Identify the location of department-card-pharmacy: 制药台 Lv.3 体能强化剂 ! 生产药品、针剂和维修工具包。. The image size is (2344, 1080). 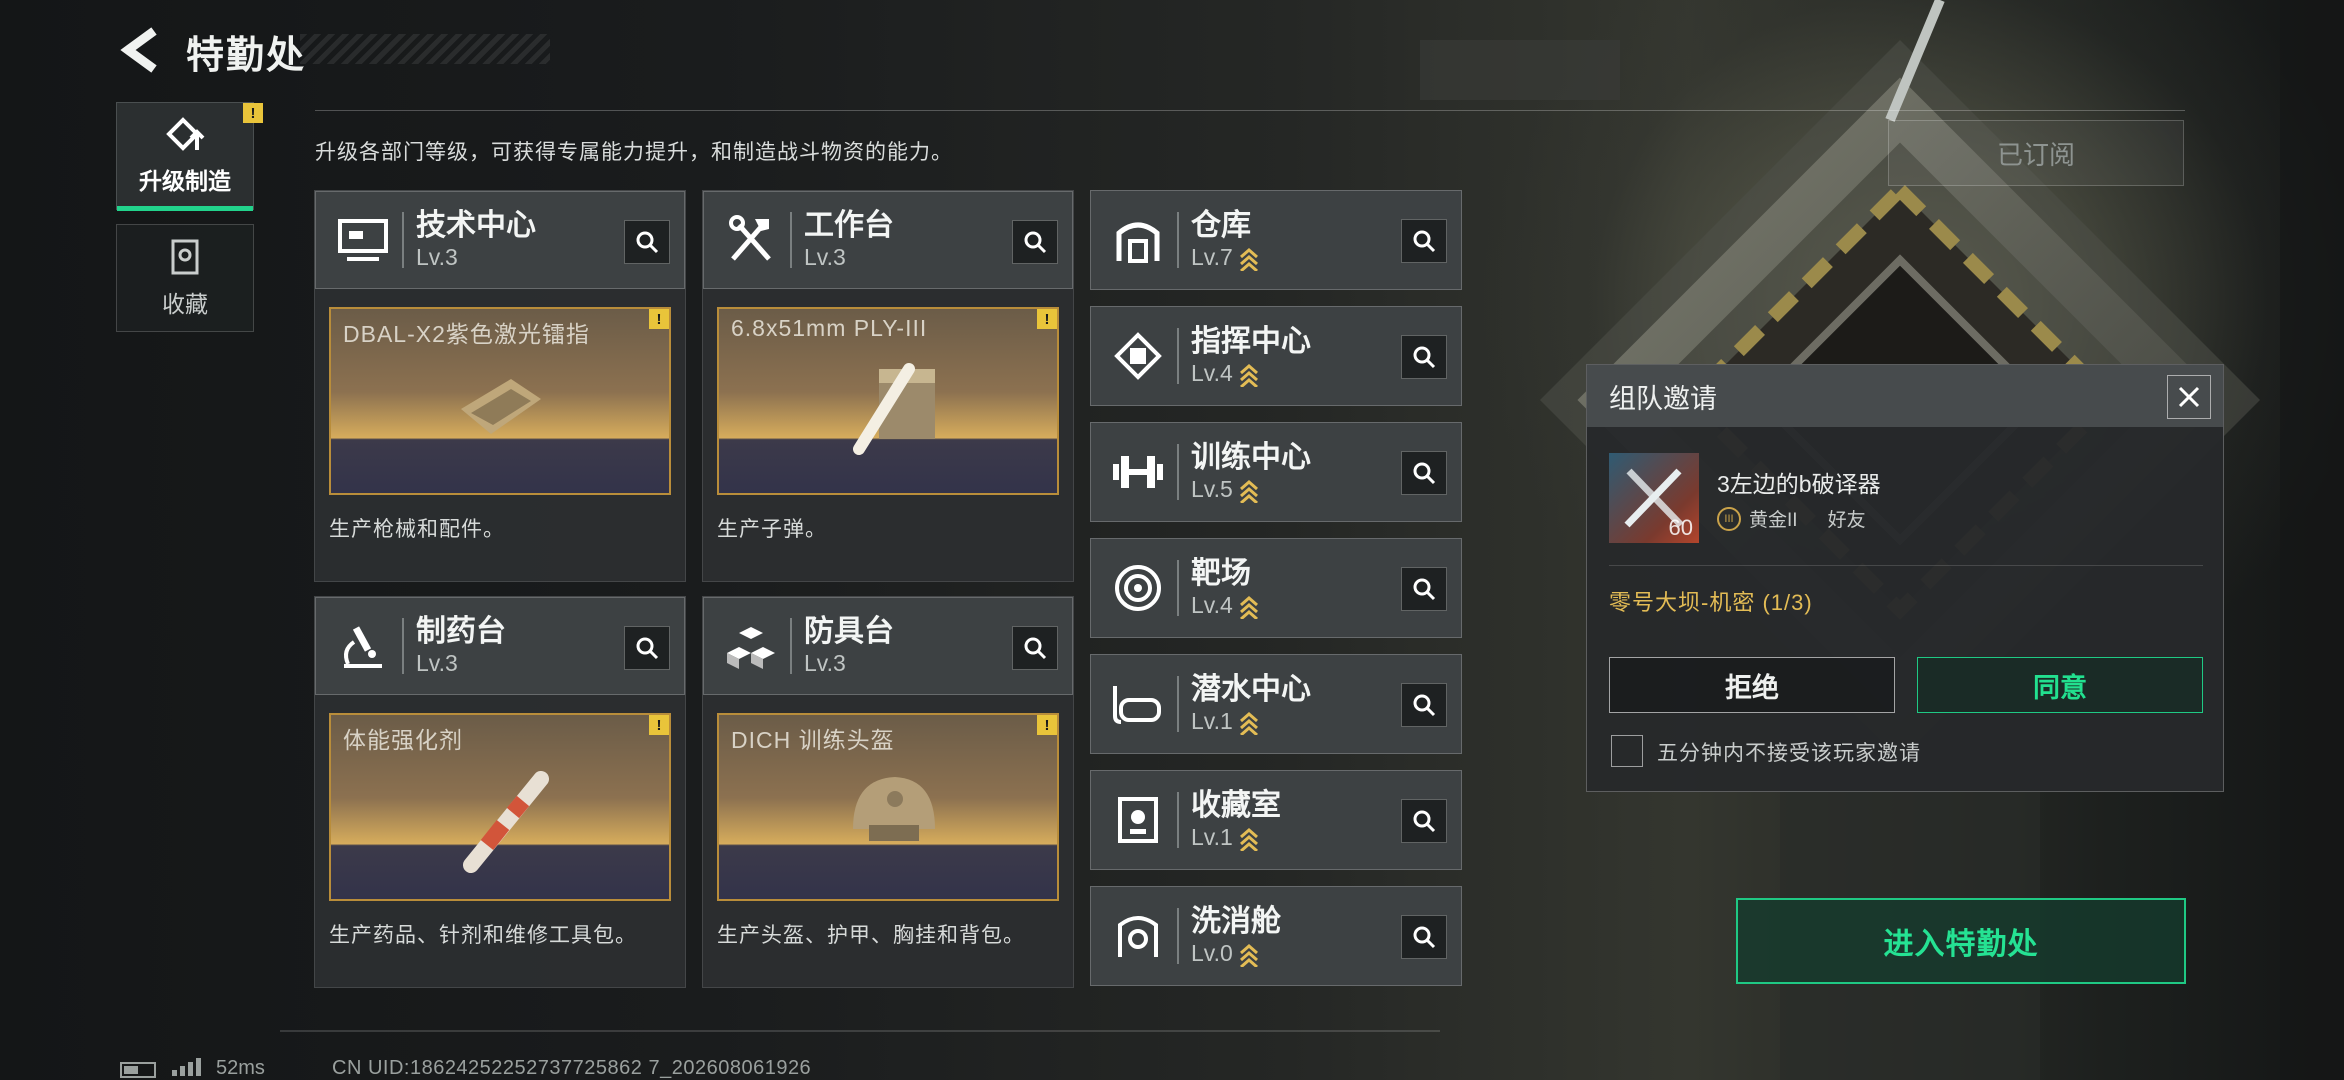
(500, 792).